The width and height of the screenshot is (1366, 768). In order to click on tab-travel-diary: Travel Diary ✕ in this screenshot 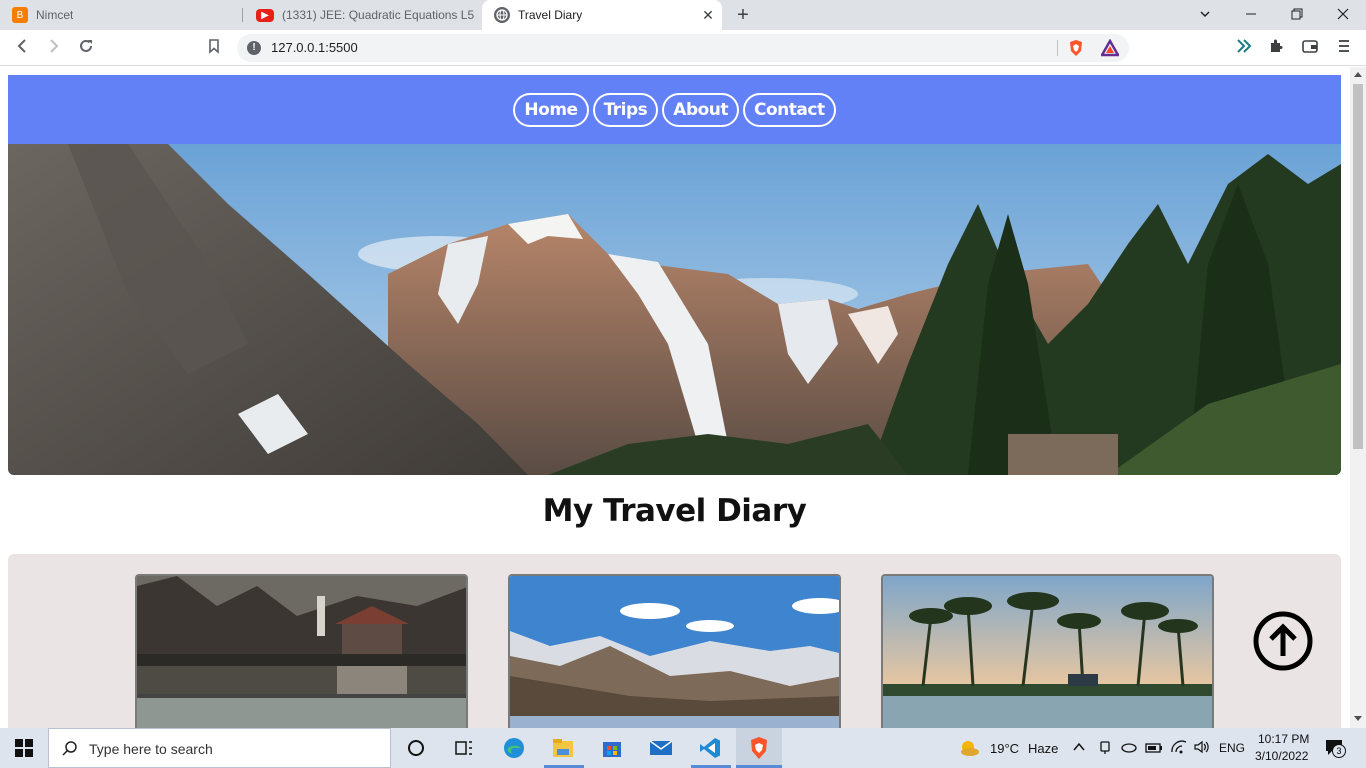, I will do `click(602, 15)`.